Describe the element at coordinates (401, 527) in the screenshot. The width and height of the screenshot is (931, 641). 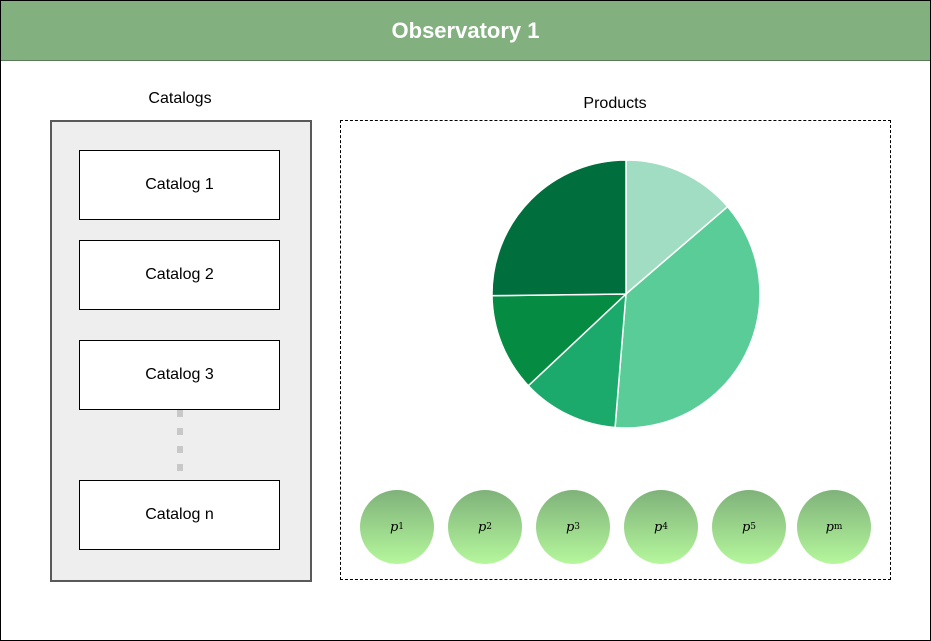
I see `product-subscript: 1` at that location.